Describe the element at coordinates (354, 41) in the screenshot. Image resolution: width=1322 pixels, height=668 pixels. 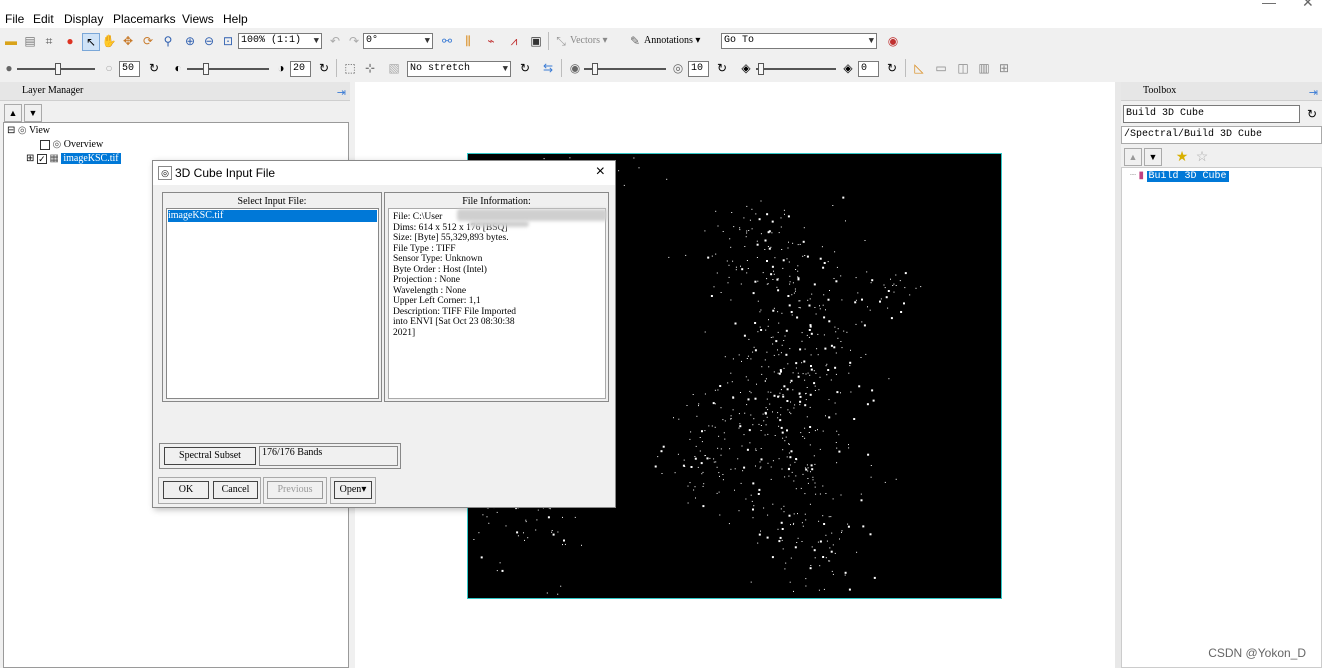
I see `rotate-right-icon: ↷` at that location.